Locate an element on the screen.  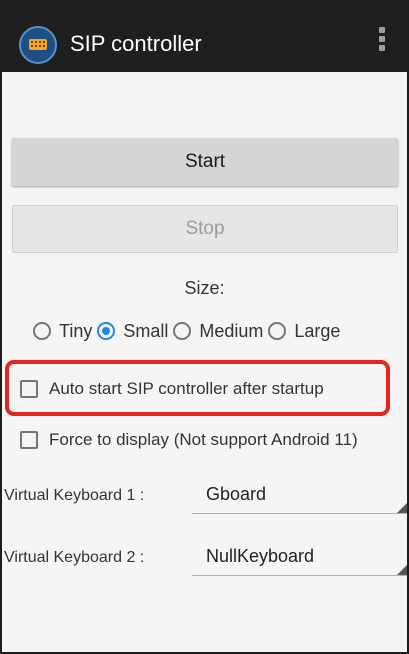
size-radio-group: Tiny Small Medium Large is located at coordinates (189, 331).